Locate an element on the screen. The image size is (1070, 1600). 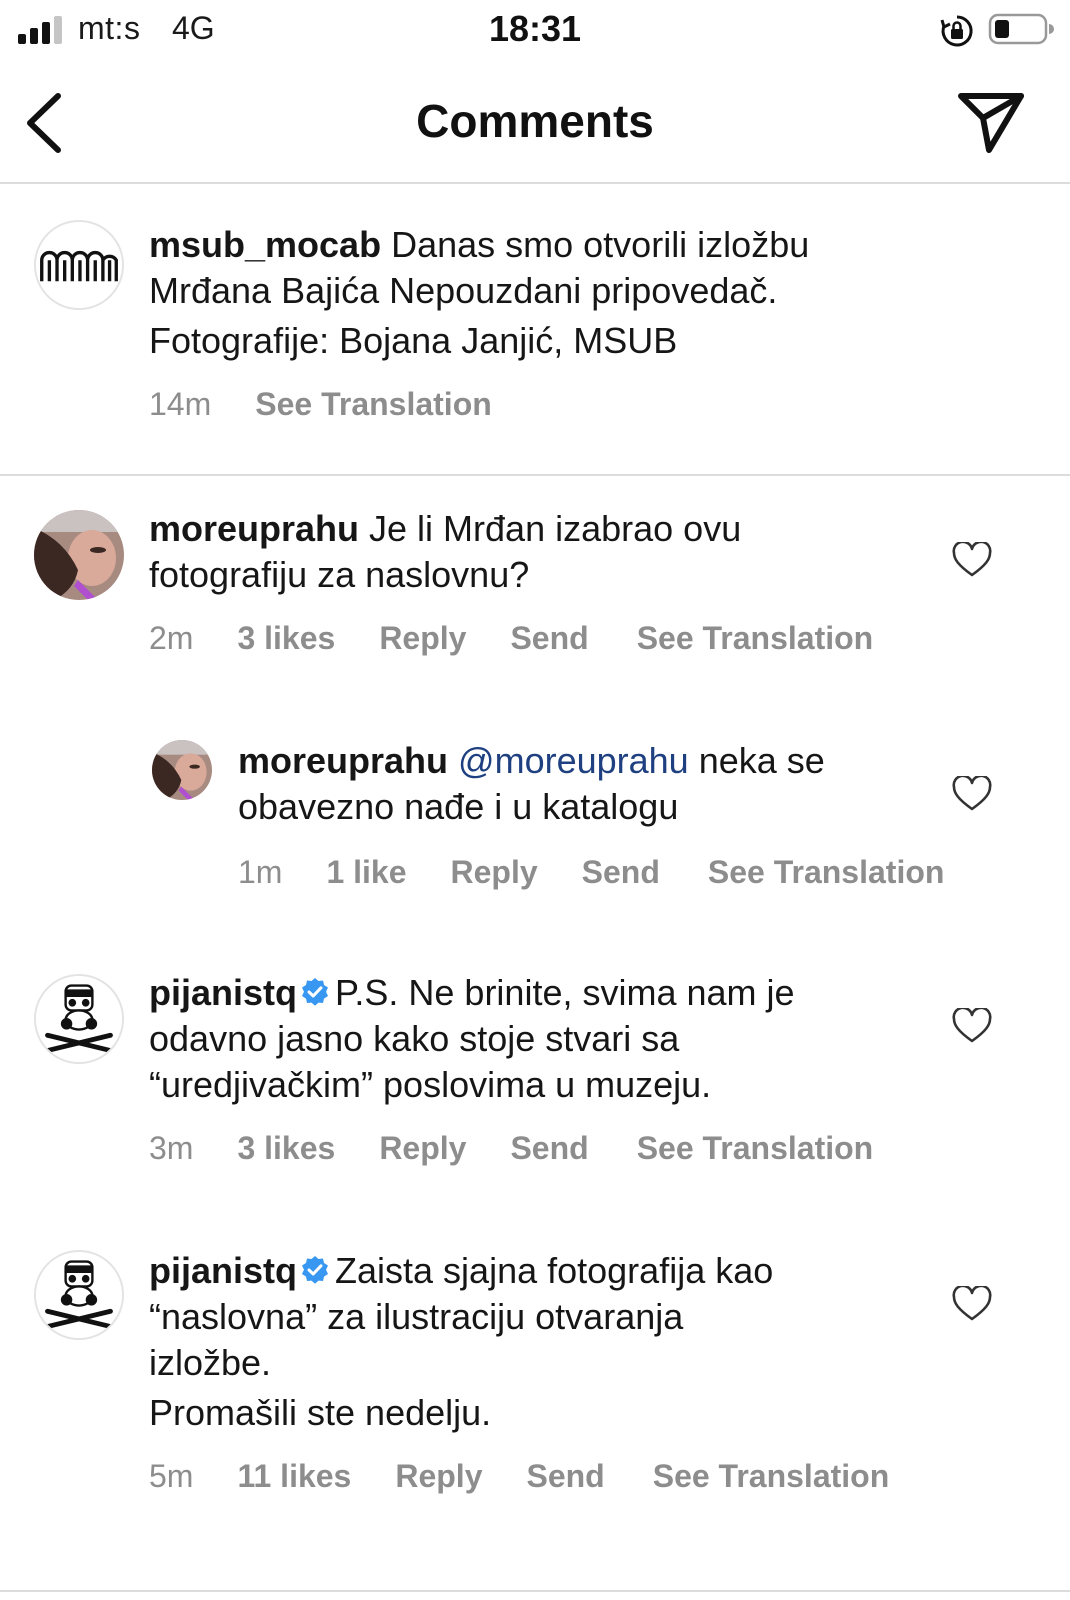
caption-line: Danas smo otvorili izložbu is located at coordinates (595, 244).